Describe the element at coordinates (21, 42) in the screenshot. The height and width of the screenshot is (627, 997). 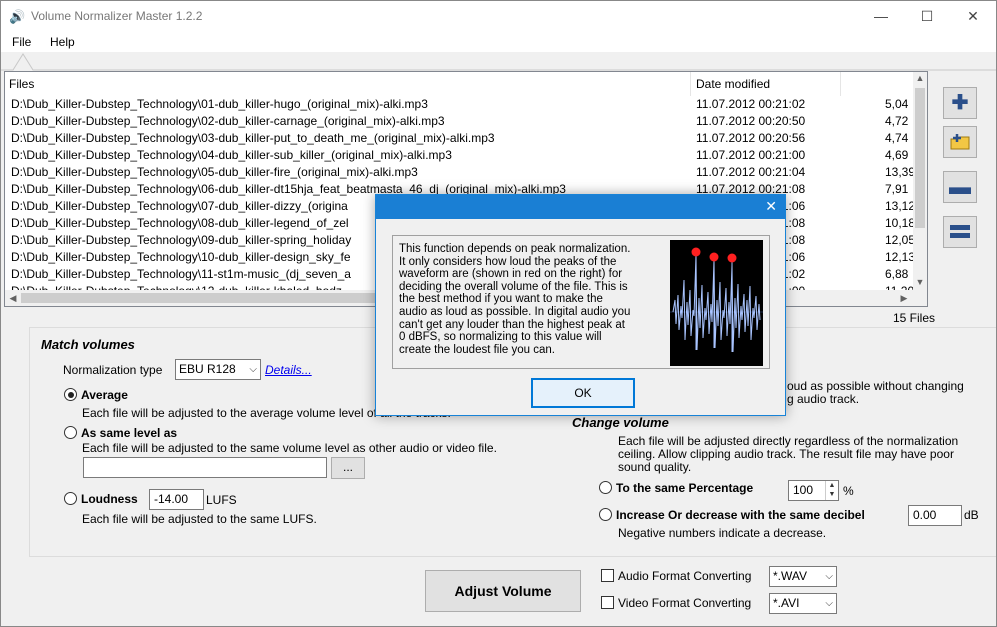
I see `menu-file: File` at that location.